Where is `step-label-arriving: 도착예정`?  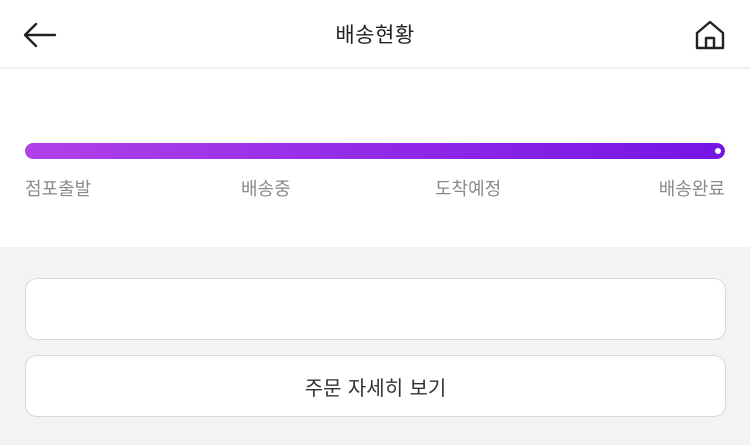
step-label-arriving: 도착예정 is located at coordinates (468, 189).